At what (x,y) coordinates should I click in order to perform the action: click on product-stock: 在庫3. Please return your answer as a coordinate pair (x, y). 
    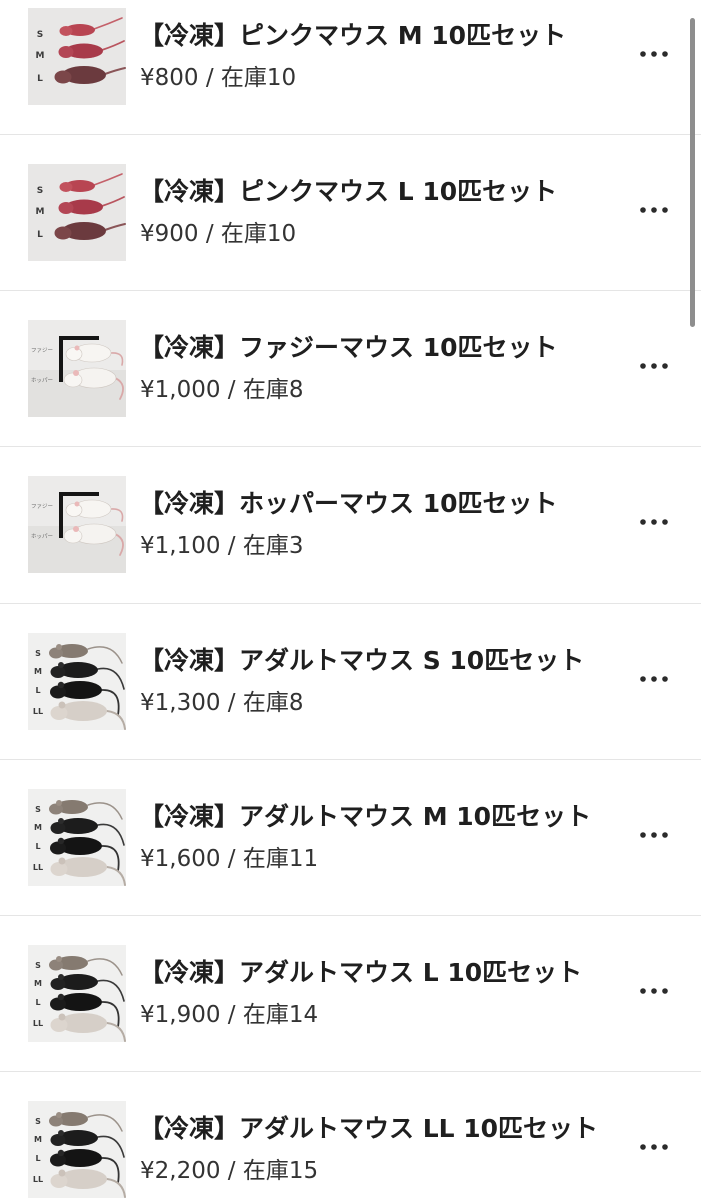
    Looking at the image, I should click on (273, 546).